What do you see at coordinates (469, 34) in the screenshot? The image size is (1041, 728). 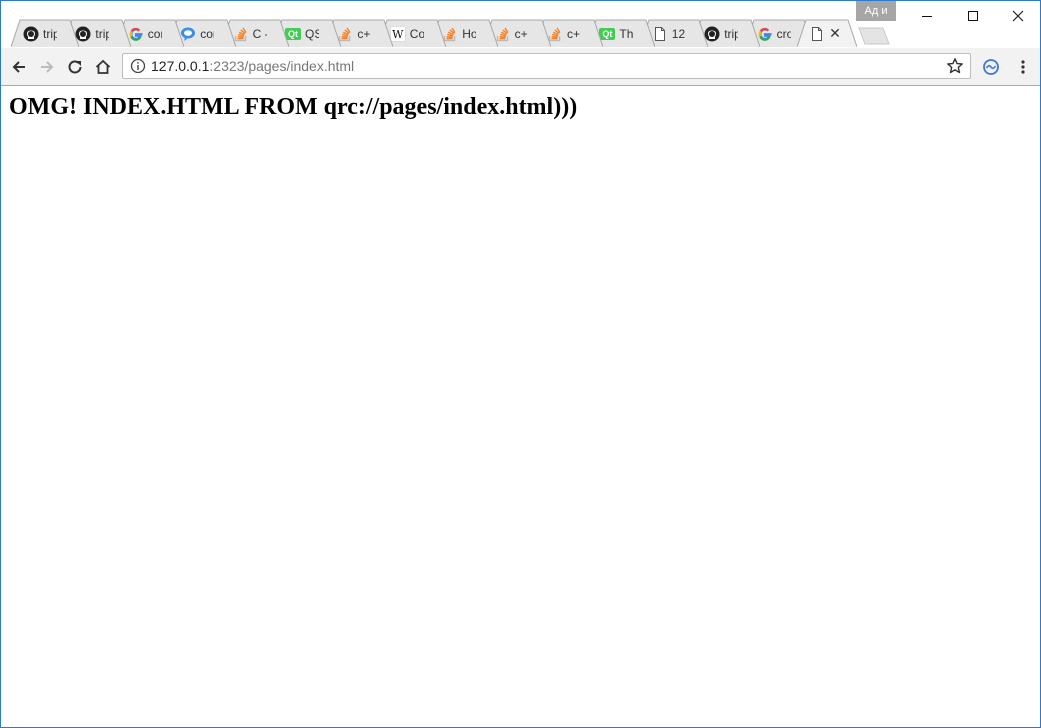 I see `tab-title: Ho` at bounding box center [469, 34].